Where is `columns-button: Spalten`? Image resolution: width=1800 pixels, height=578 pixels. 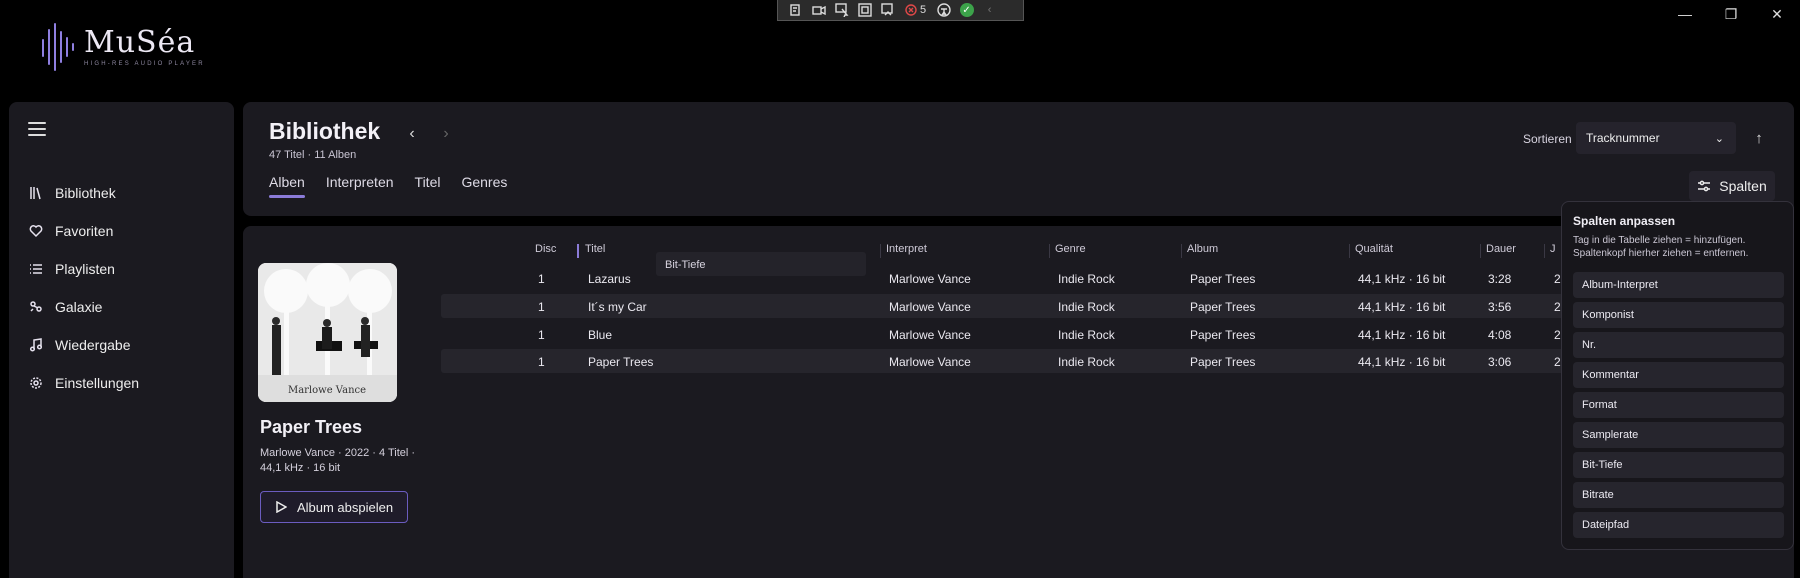
columns-button: Spalten is located at coordinates (1732, 186).